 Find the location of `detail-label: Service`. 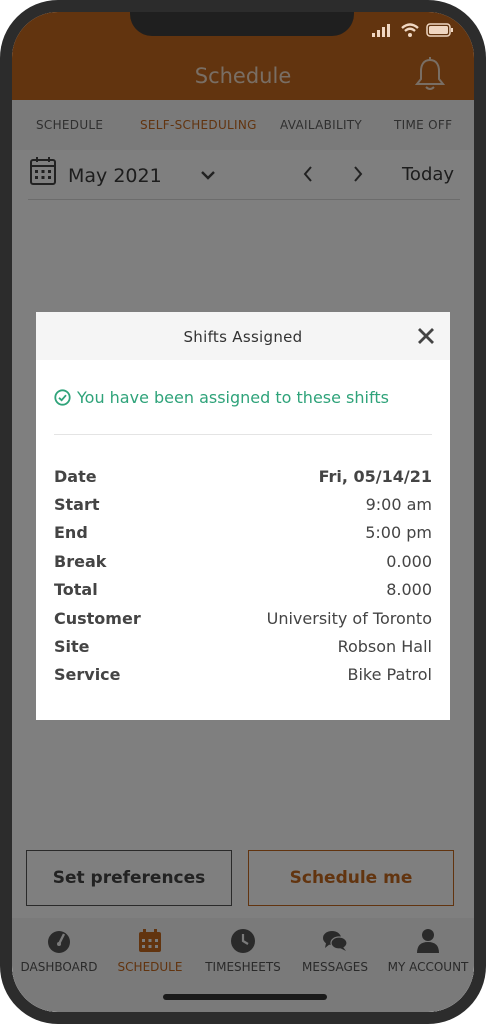

detail-label: Service is located at coordinates (87, 675).